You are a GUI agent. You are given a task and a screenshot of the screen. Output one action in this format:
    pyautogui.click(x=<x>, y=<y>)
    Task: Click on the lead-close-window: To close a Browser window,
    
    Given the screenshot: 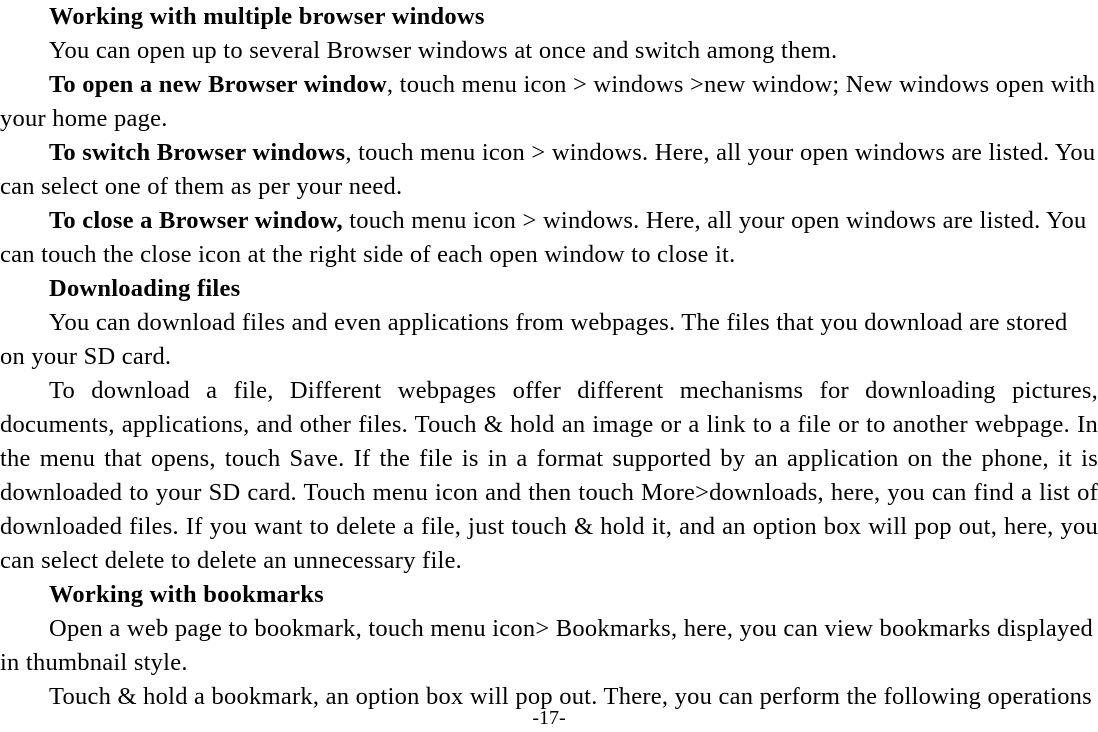 What is the action you would take?
    pyautogui.click(x=196, y=220)
    